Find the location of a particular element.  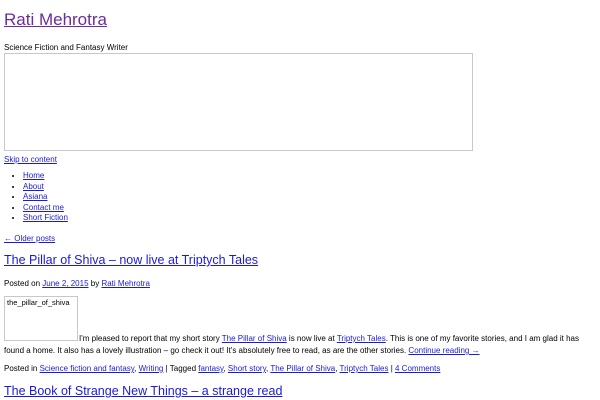

nav-link-home: Home is located at coordinates (33, 175).